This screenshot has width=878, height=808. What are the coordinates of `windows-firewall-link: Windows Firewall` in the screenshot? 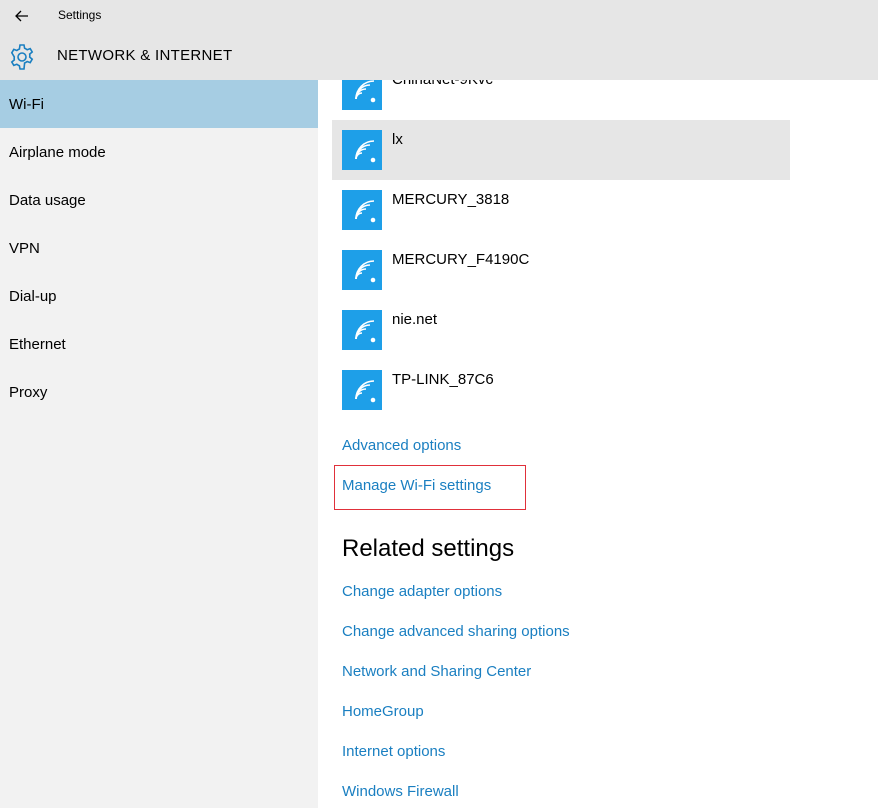 It's located at (400, 791).